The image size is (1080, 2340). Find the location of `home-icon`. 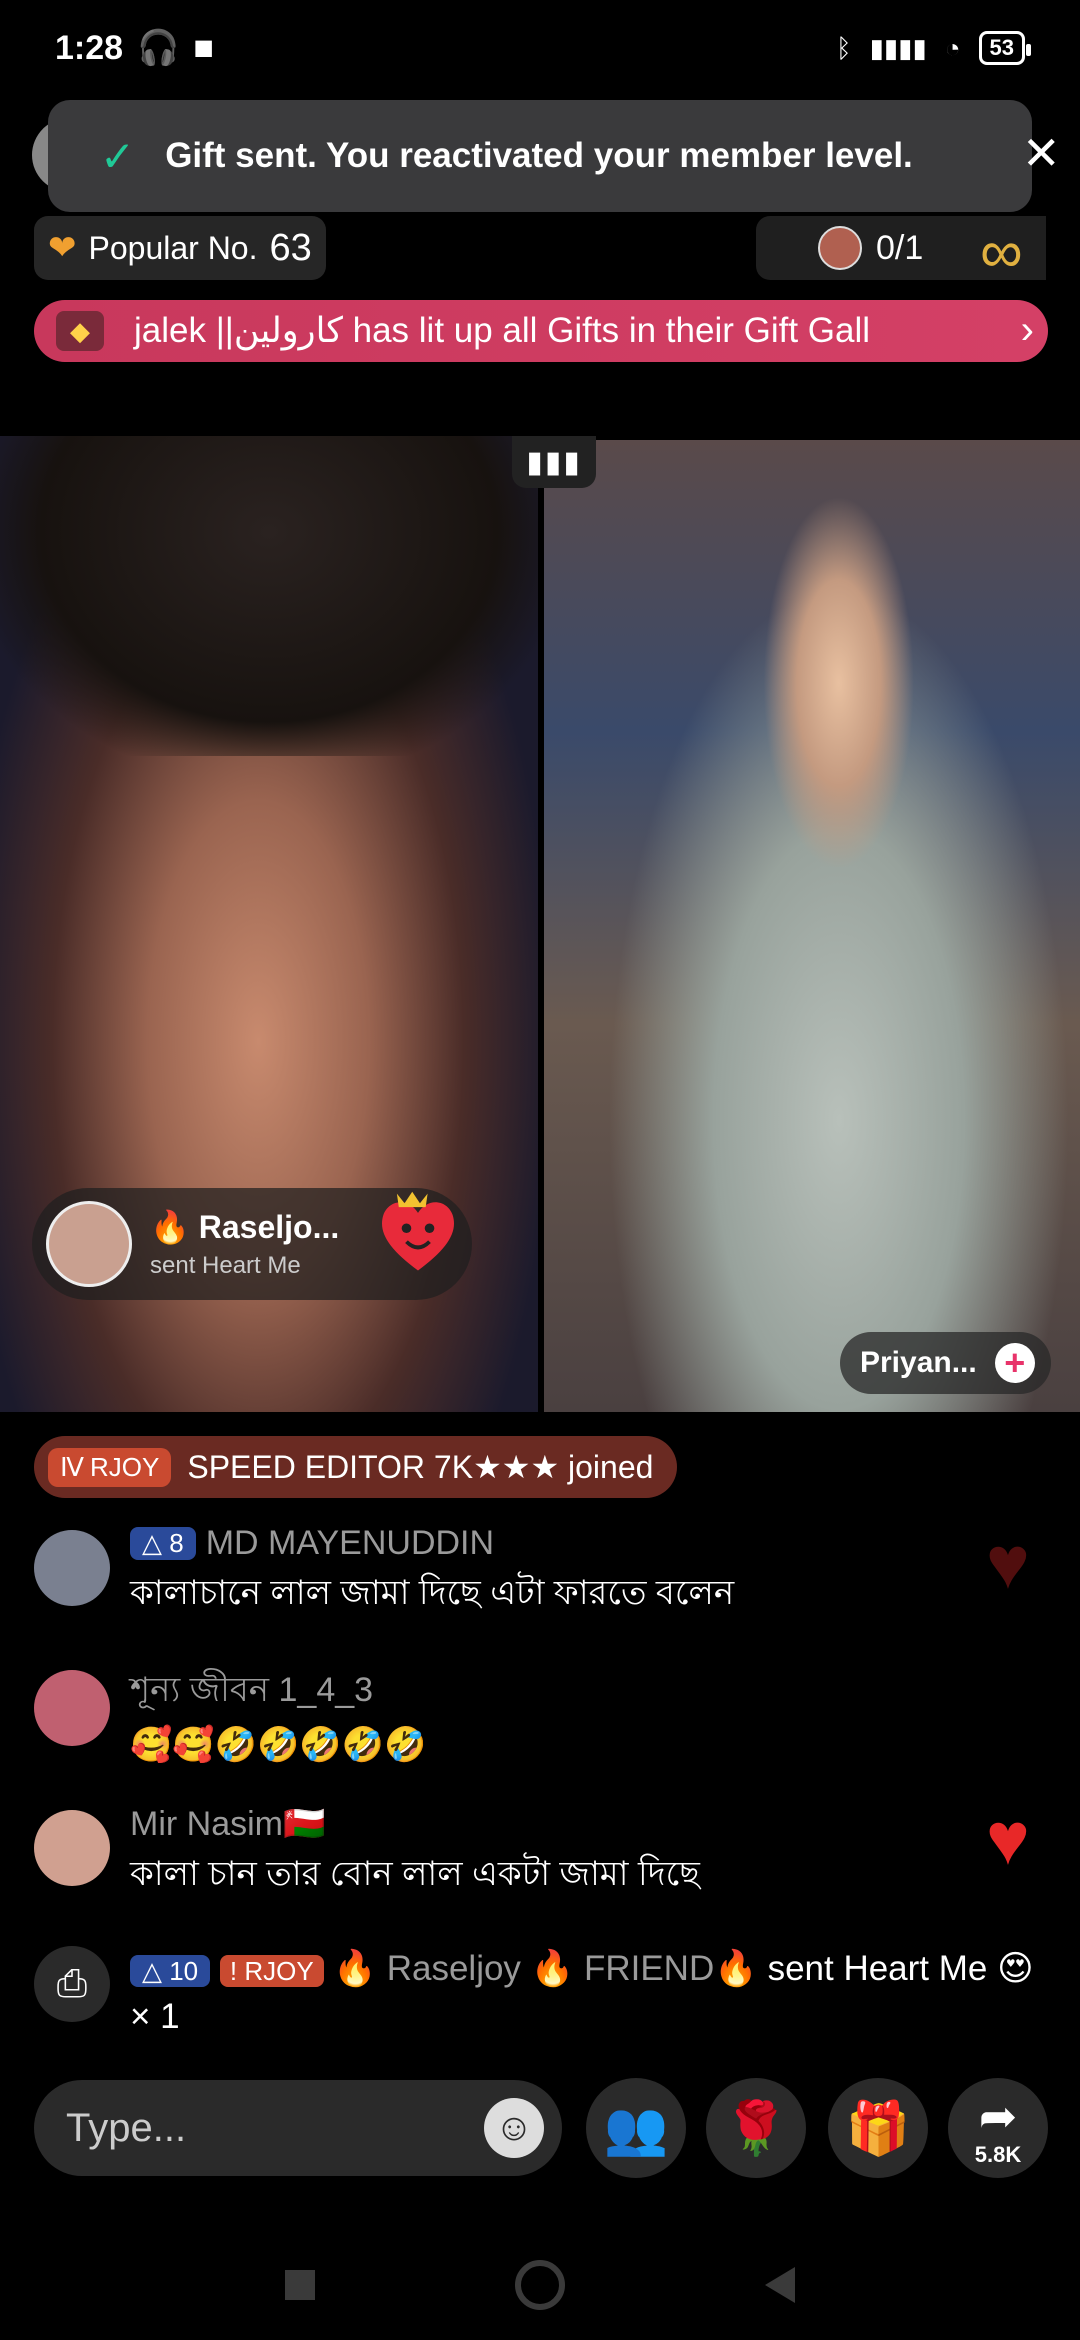

home-icon is located at coordinates (540, 2285).